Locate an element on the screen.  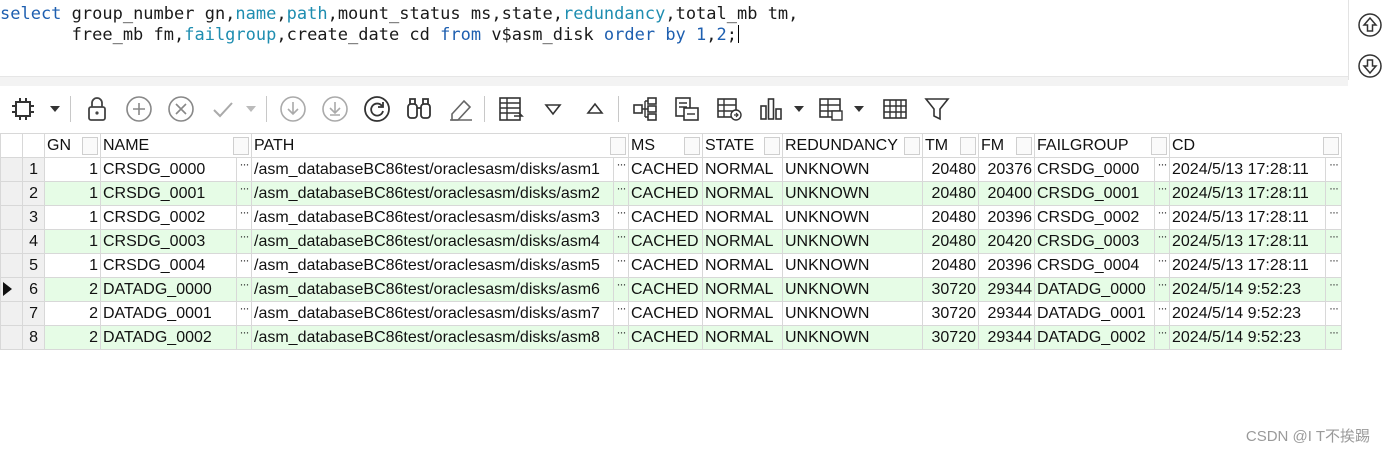
row-number: 8 is located at coordinates (33, 337).